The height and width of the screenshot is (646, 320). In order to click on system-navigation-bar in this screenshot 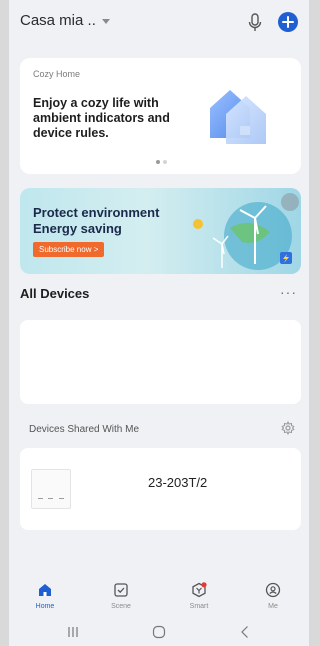, I will do `click(159, 632)`.